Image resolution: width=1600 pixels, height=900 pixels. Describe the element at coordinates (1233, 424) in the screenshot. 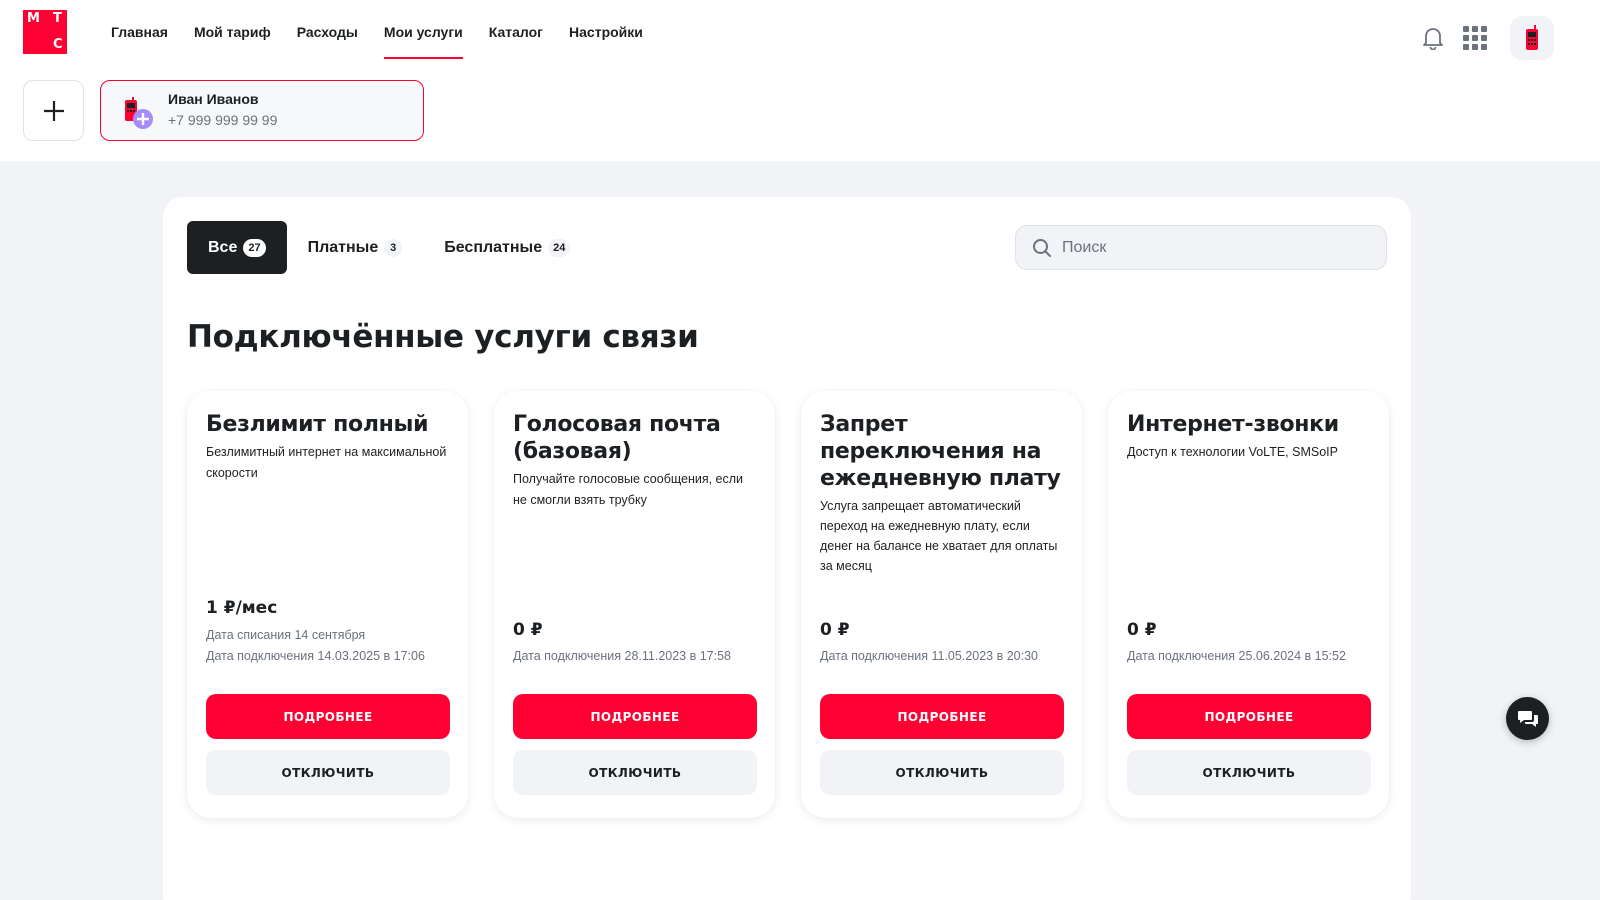

I see `service-title: Интернет-звонки` at that location.